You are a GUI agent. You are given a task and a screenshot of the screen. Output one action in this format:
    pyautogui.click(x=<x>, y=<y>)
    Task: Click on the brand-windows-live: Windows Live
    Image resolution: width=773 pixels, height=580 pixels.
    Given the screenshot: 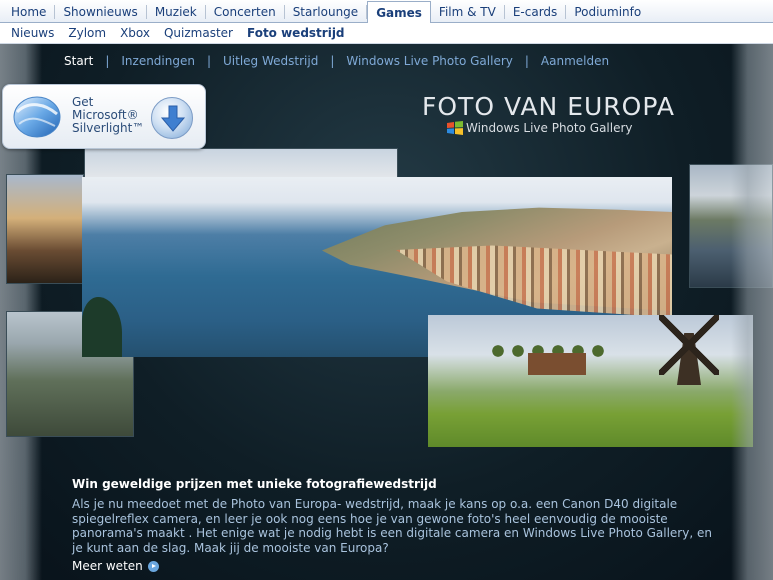 What is the action you would take?
    pyautogui.click(x=507, y=128)
    